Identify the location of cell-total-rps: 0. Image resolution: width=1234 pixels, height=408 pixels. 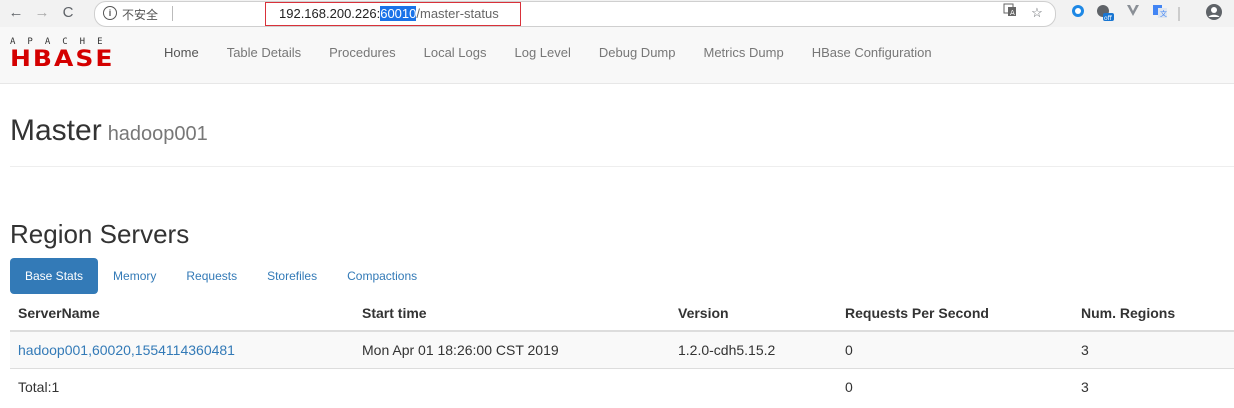
(955, 386).